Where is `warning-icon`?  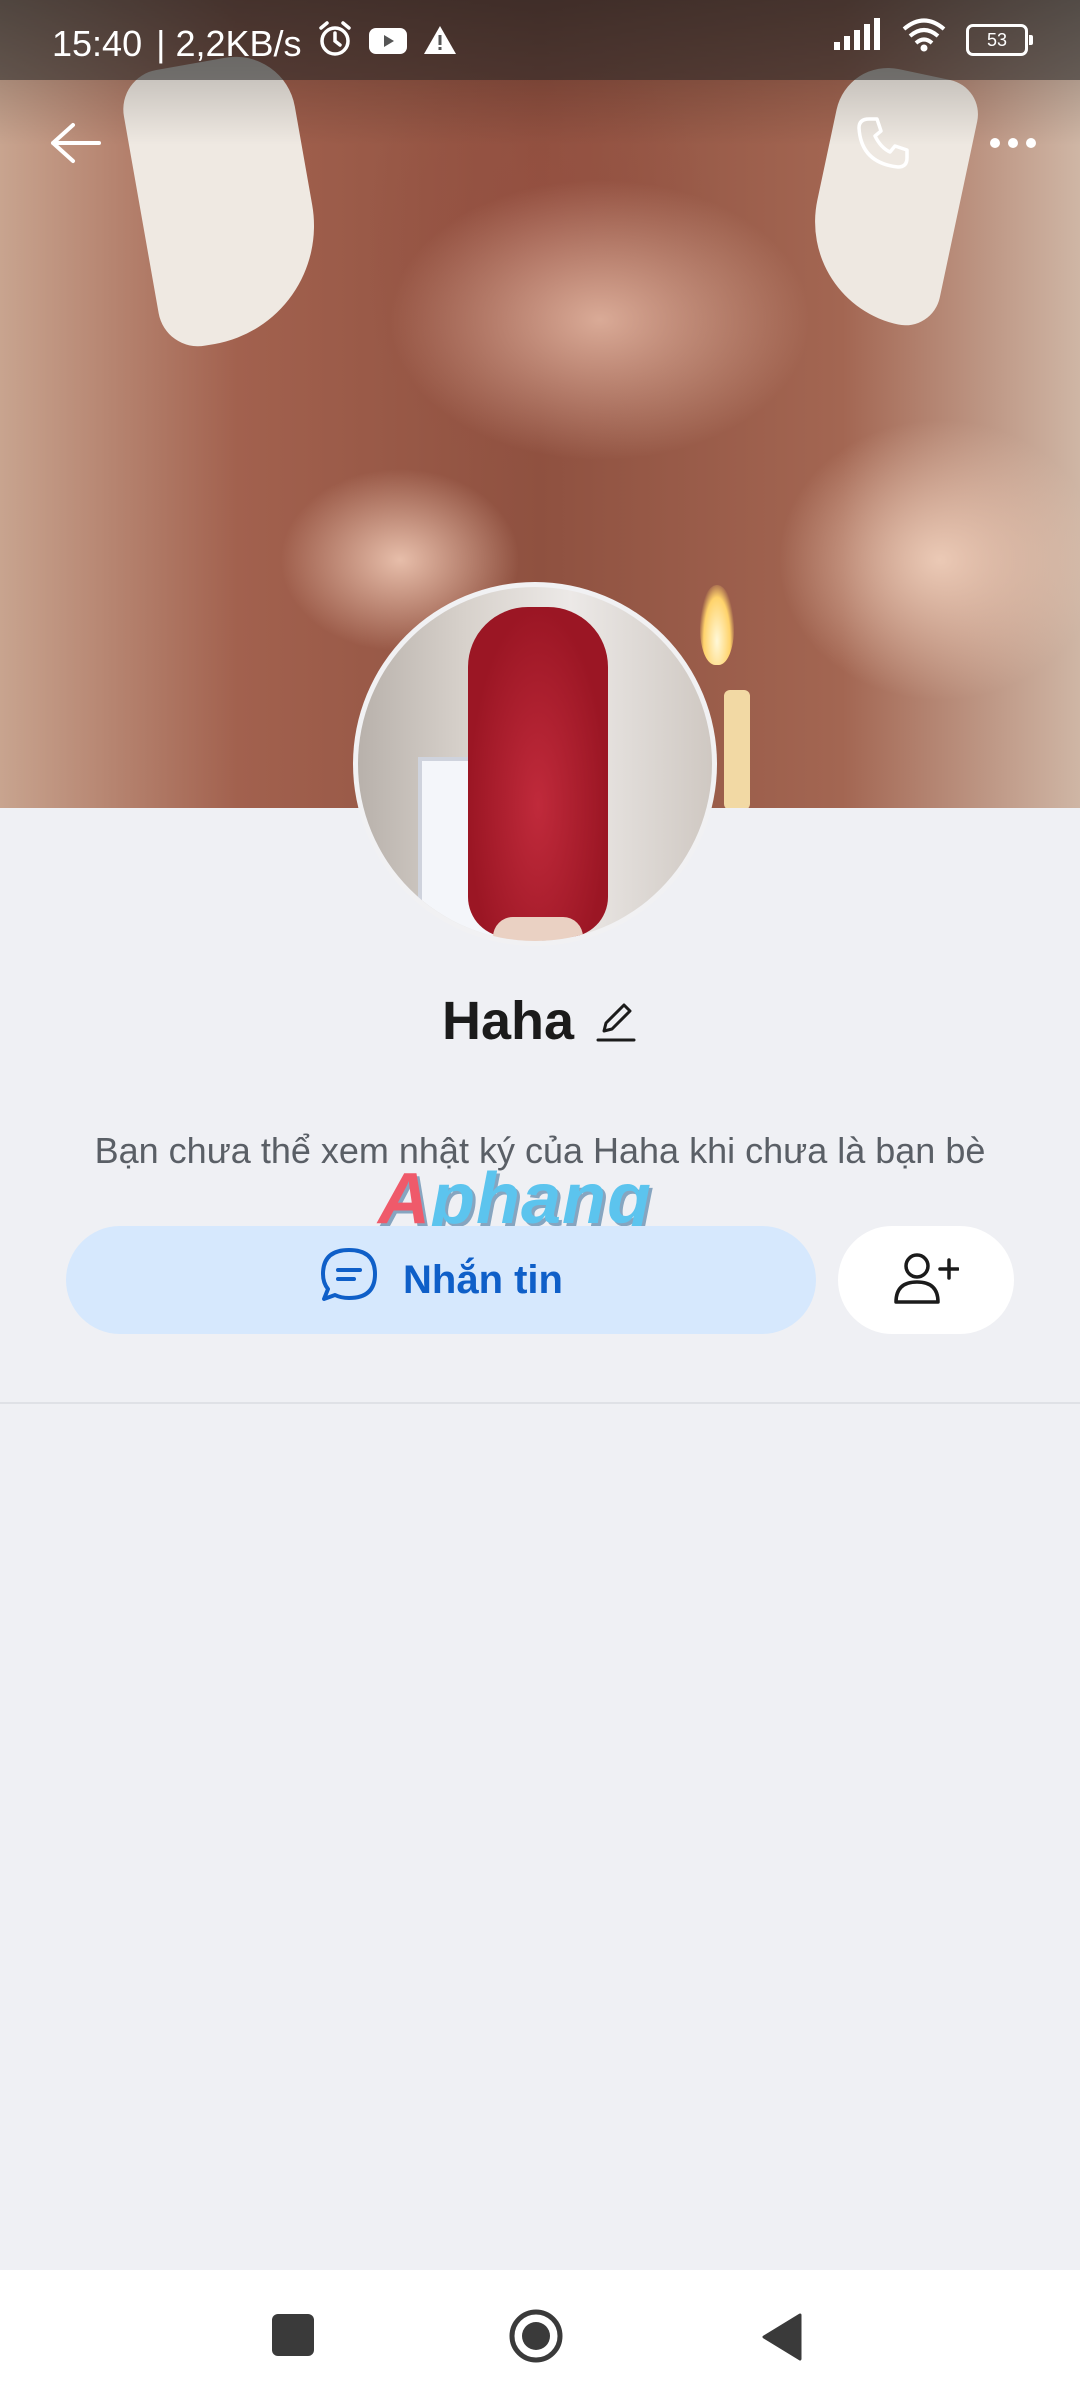
warning-icon is located at coordinates (440, 44).